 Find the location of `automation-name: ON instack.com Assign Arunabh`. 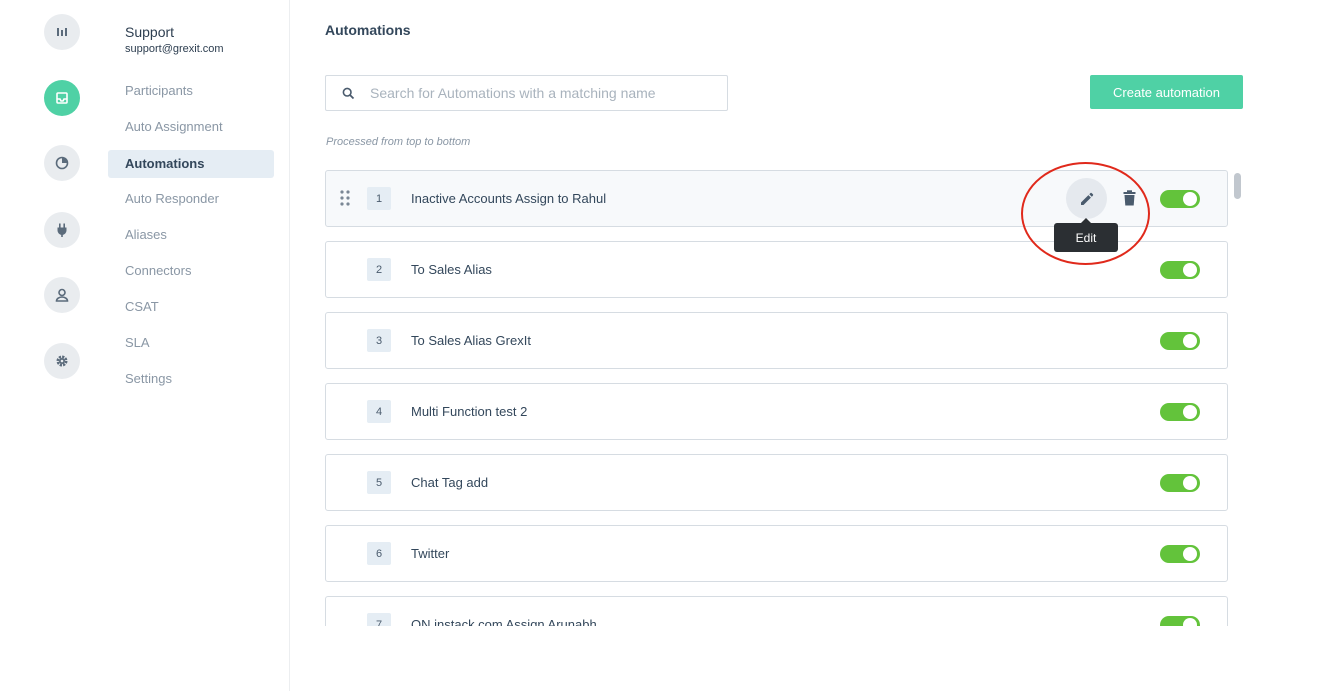

automation-name: ON instack.com Assign Arunabh is located at coordinates (504, 621).